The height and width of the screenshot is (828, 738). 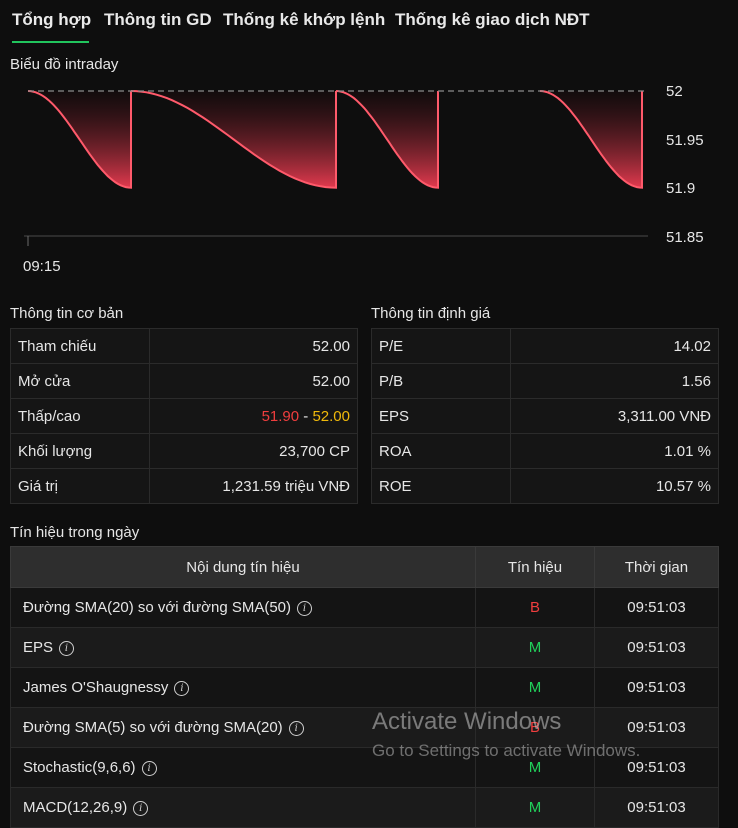 I want to click on header-time: Thời gian, so click(x=656, y=567).